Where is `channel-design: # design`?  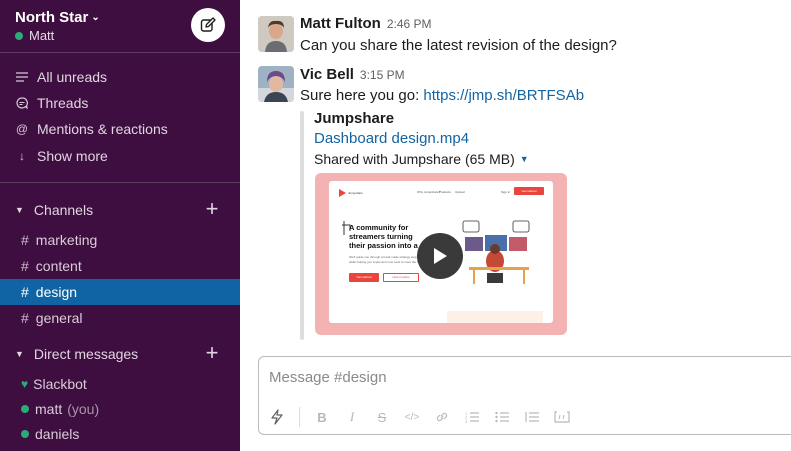 channel-design: # design is located at coordinates (120, 292).